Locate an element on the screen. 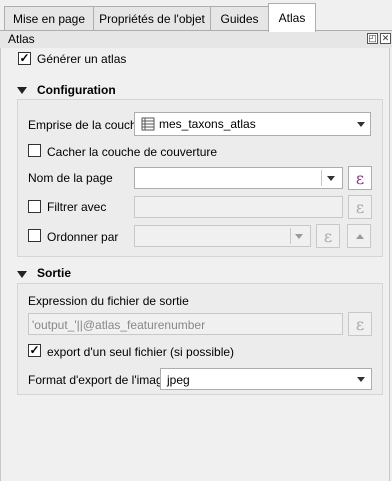 This screenshot has width=392, height=481. output-filename-field: 'output_'||@atlas_featurenumber is located at coordinates (185, 324).